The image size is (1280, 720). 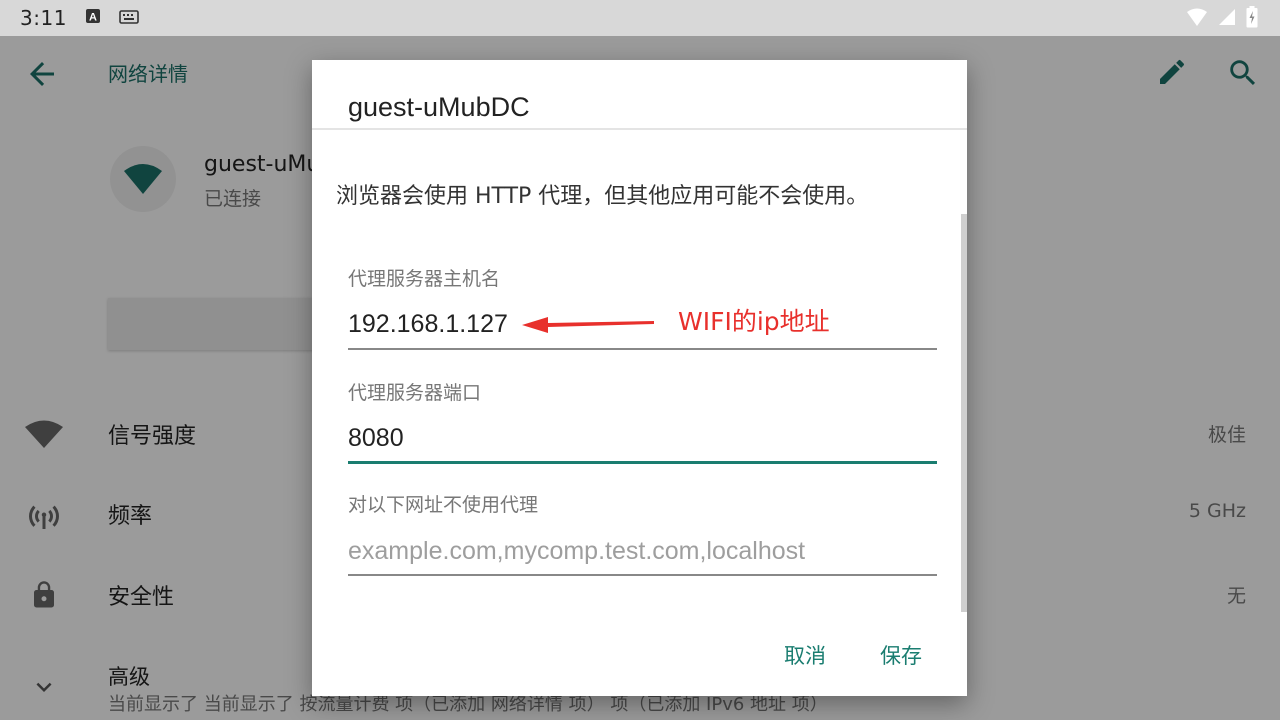 What do you see at coordinates (1197, 19) in the screenshot?
I see `wifi-icon` at bounding box center [1197, 19].